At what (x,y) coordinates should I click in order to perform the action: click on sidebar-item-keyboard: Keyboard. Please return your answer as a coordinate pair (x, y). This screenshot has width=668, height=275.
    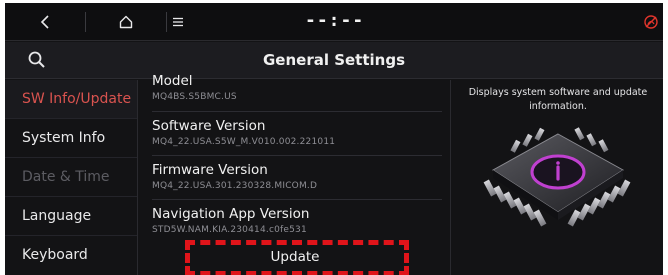
    Looking at the image, I should click on (71, 255).